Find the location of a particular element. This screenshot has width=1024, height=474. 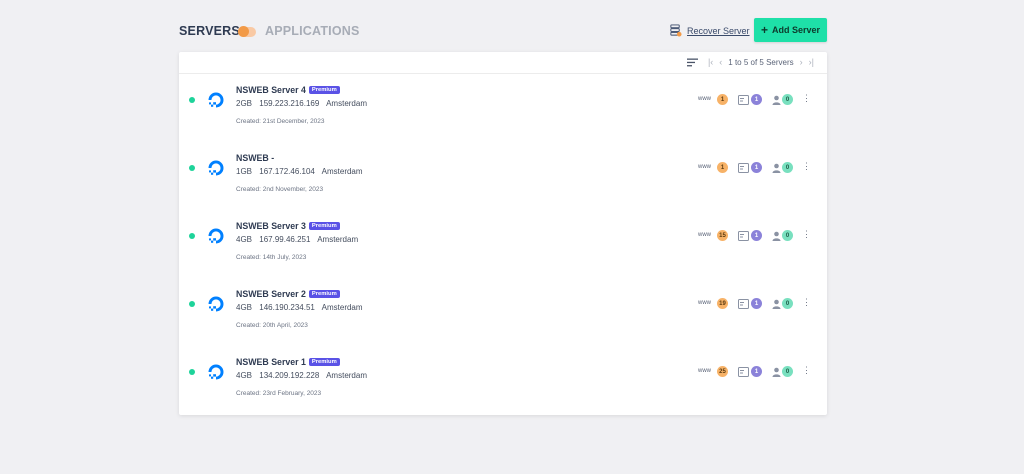

server-name-line: NSWEB Server 1 Premium is located at coordinates (288, 362).